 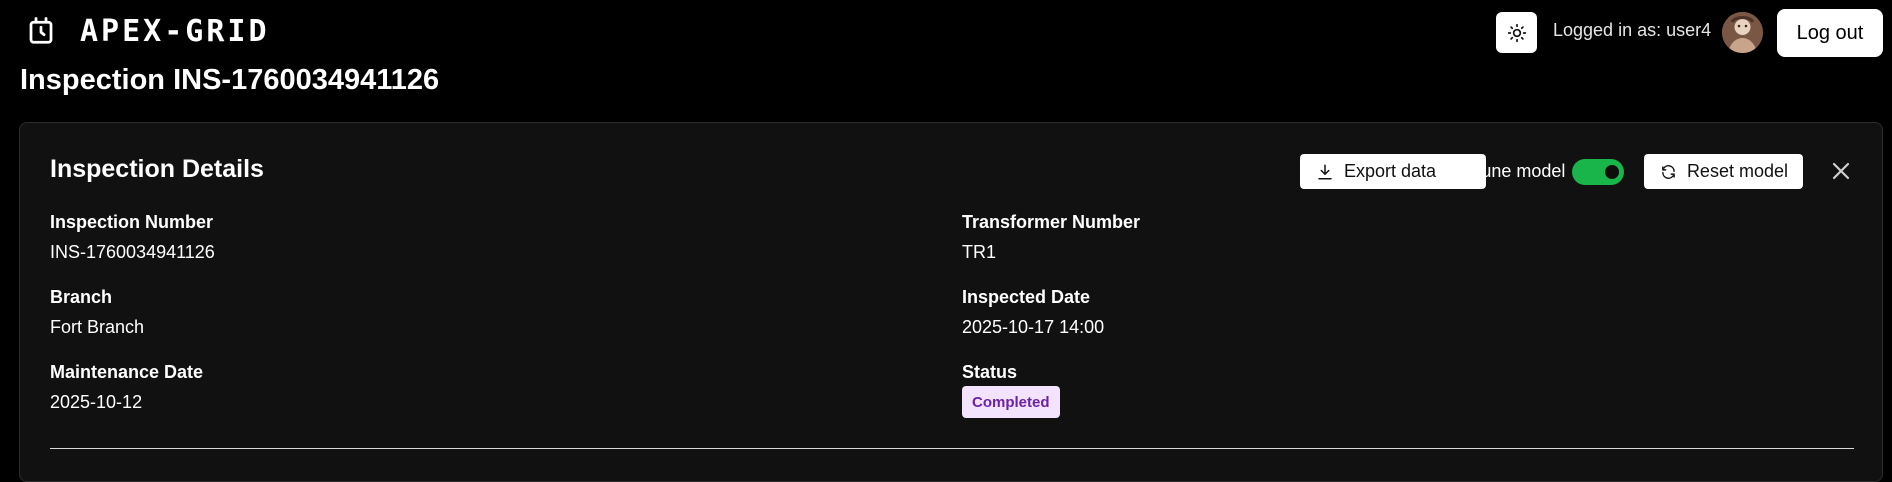 I want to click on transformer-number-label: Transformer Number, so click(x=1051, y=222).